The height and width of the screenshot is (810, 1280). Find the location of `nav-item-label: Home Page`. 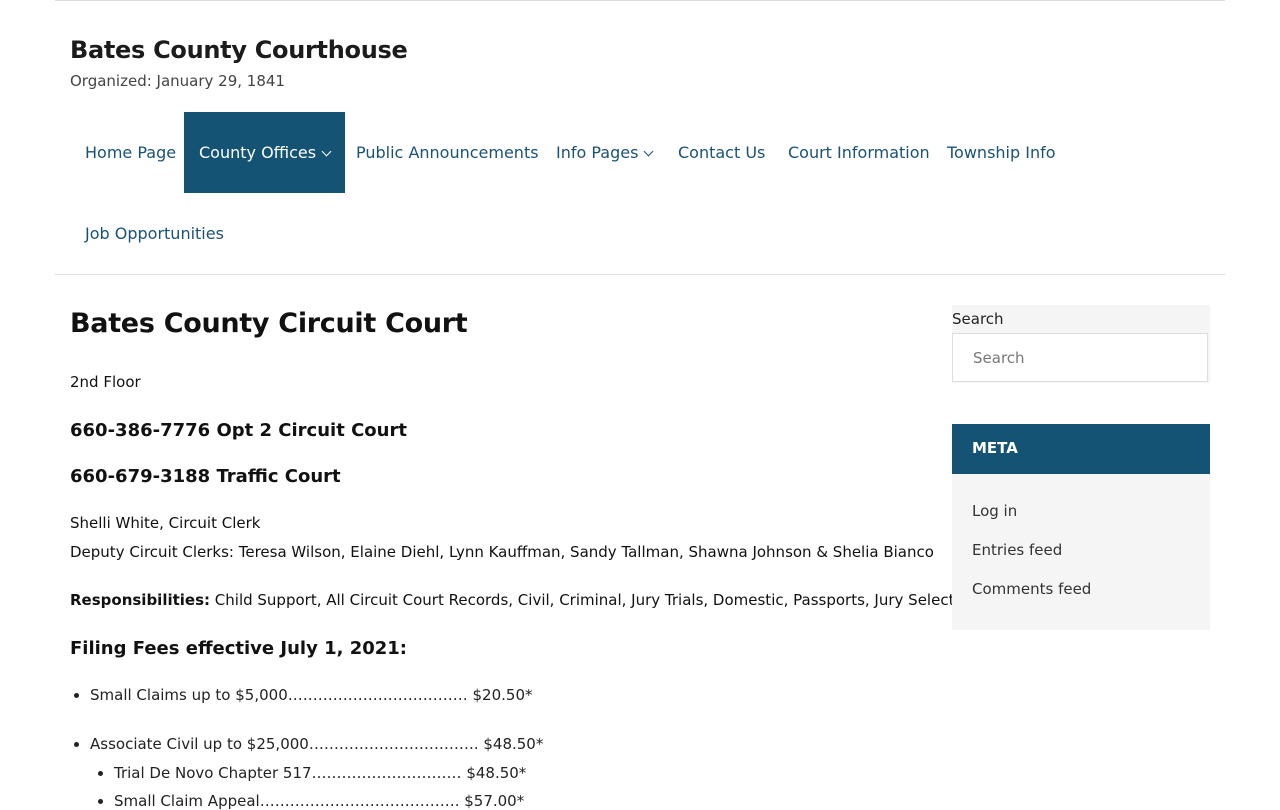

nav-item-label: Home Page is located at coordinates (131, 152).